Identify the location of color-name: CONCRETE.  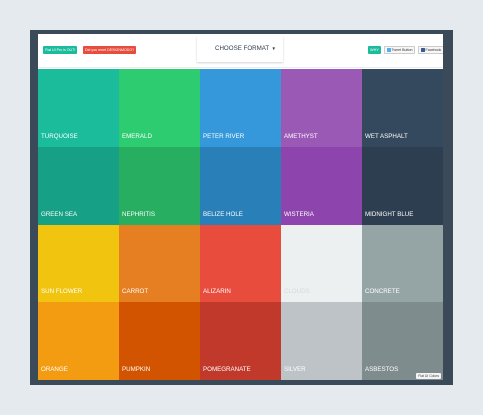
(382, 292).